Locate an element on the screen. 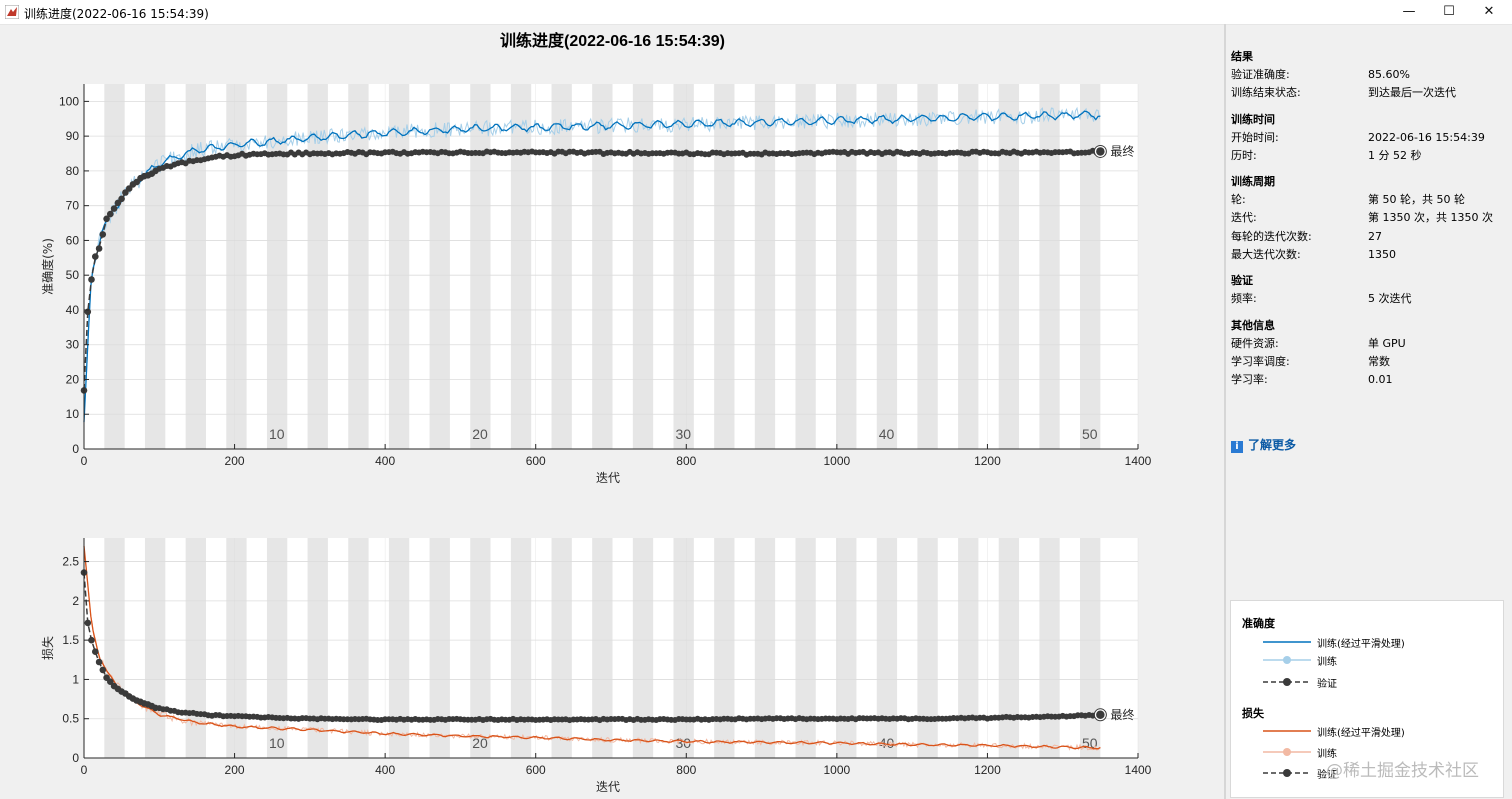 The width and height of the screenshot is (1512, 799). acc-x-tick-label: 800 is located at coordinates (686, 461).